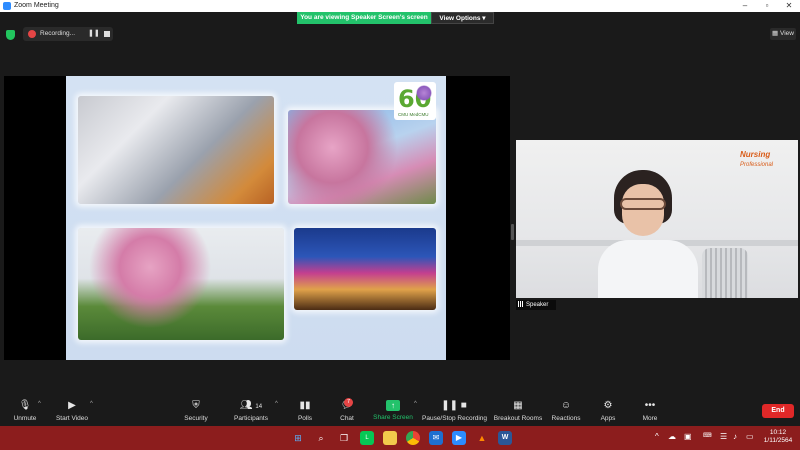 This screenshot has height=450, width=800. Describe the element at coordinates (775, 33) in the screenshot. I see `grid-icon: ▦` at that location.